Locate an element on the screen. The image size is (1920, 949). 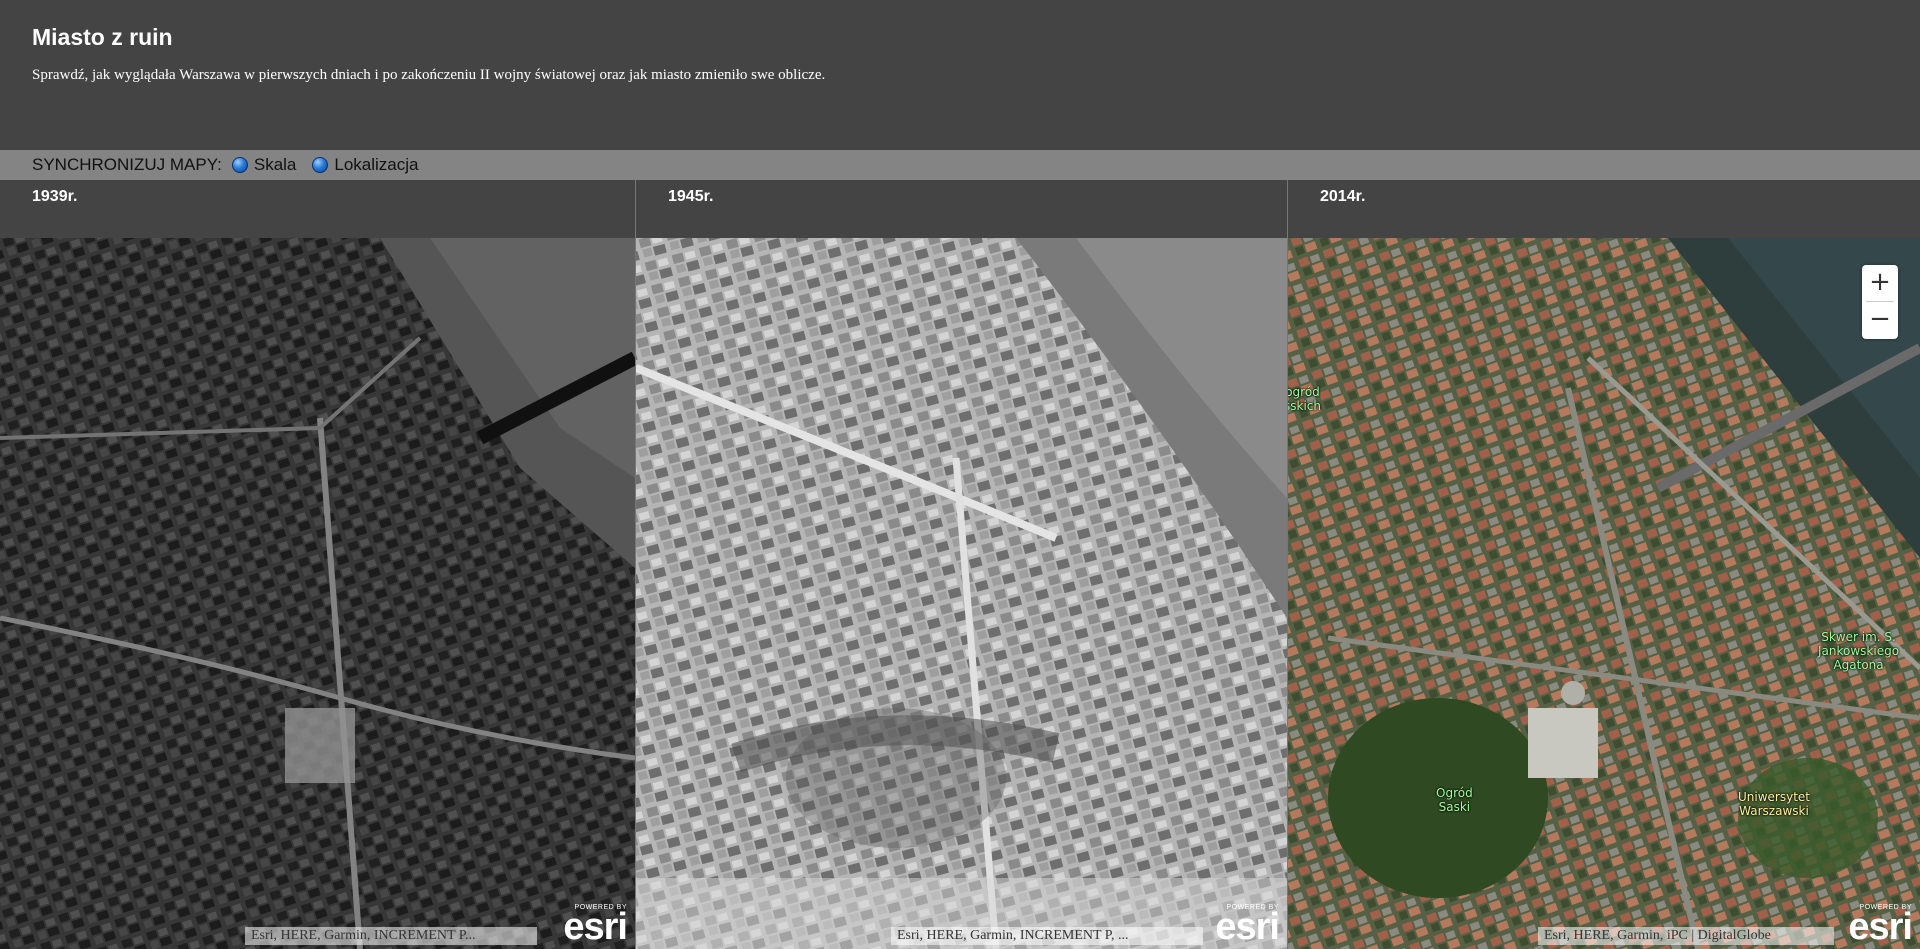
map-label-skwer: Skwer im. S. Jankowskiego Agatona is located at coordinates (1859, 651).